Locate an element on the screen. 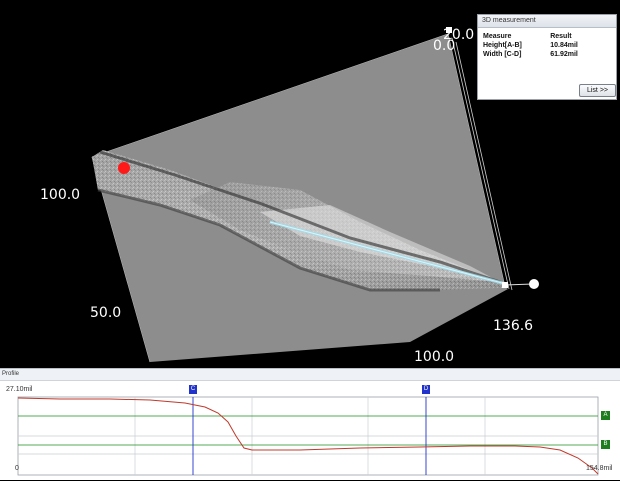 The width and height of the screenshot is (620, 481). list-button: List >> is located at coordinates (597, 90).